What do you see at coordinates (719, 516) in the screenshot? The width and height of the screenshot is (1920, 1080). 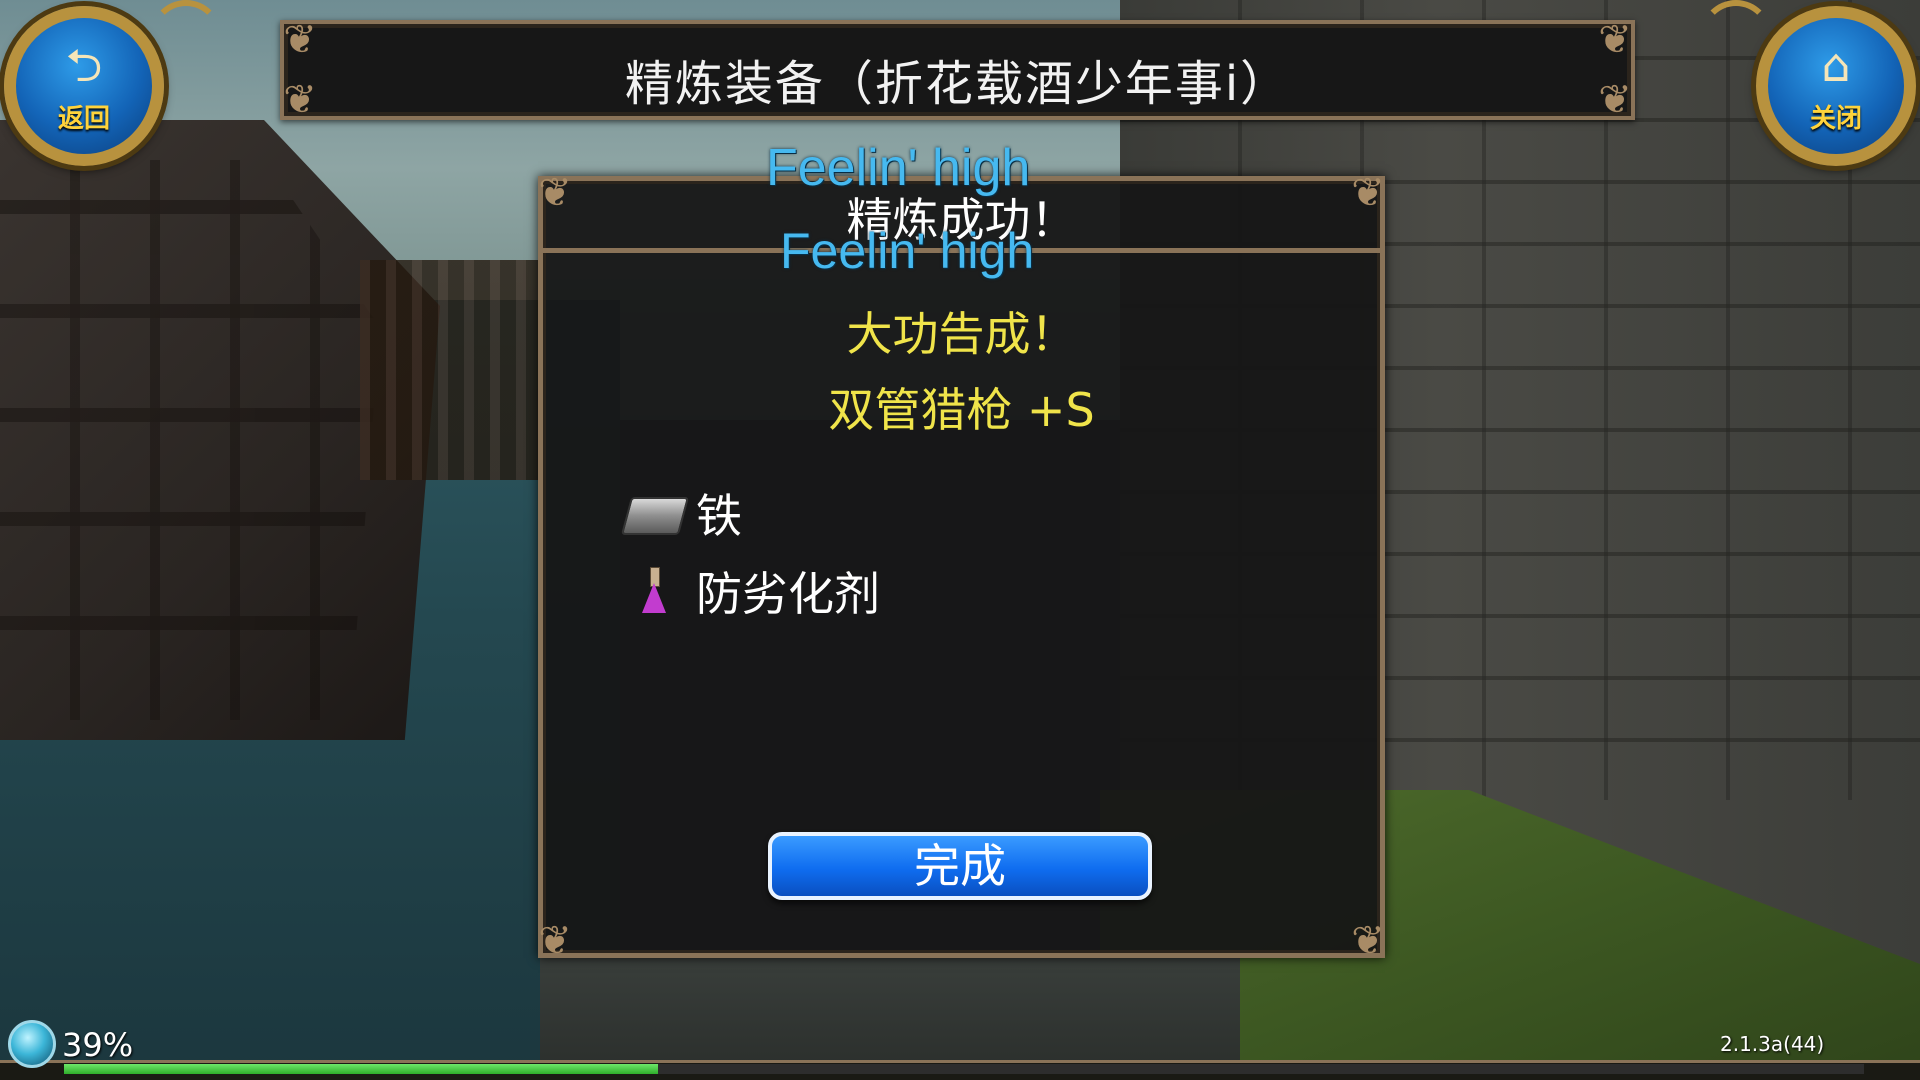 I see `material-name: 铁` at bounding box center [719, 516].